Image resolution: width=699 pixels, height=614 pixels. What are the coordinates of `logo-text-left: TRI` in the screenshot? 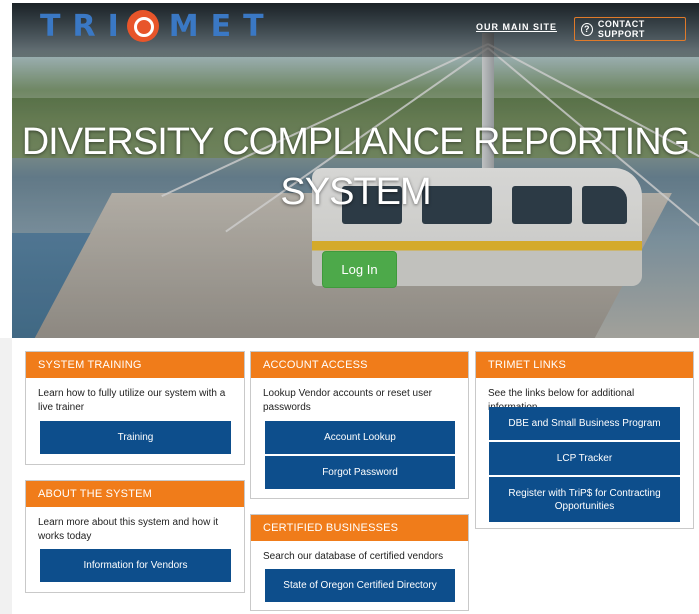 It's located at (85, 26).